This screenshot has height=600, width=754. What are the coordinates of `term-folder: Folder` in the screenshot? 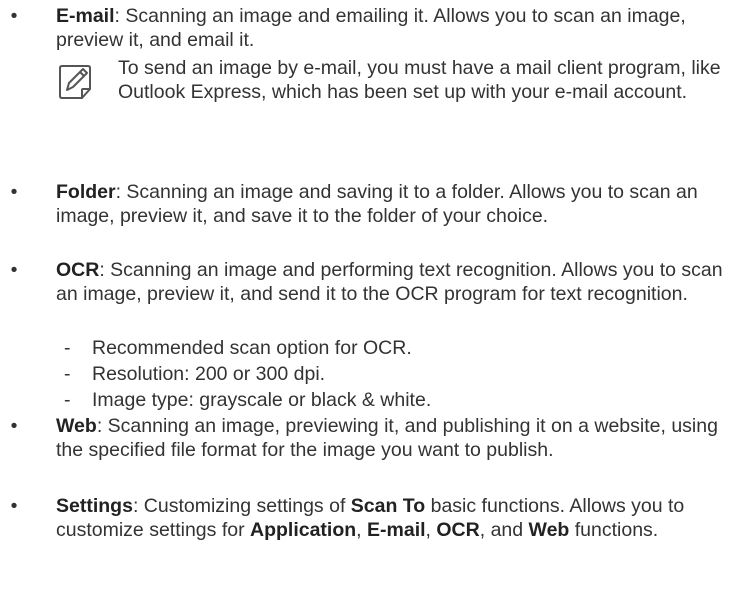 It's located at (86, 192).